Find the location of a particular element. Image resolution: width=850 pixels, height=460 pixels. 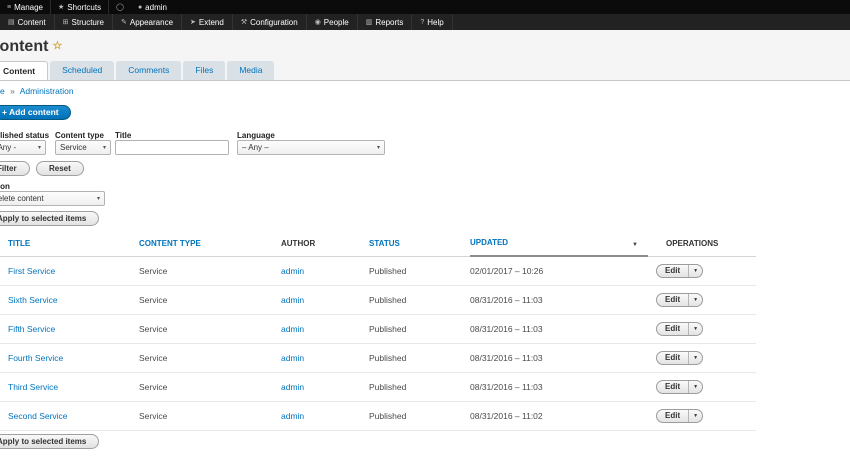

people-icon: ◉ is located at coordinates (317, 22).